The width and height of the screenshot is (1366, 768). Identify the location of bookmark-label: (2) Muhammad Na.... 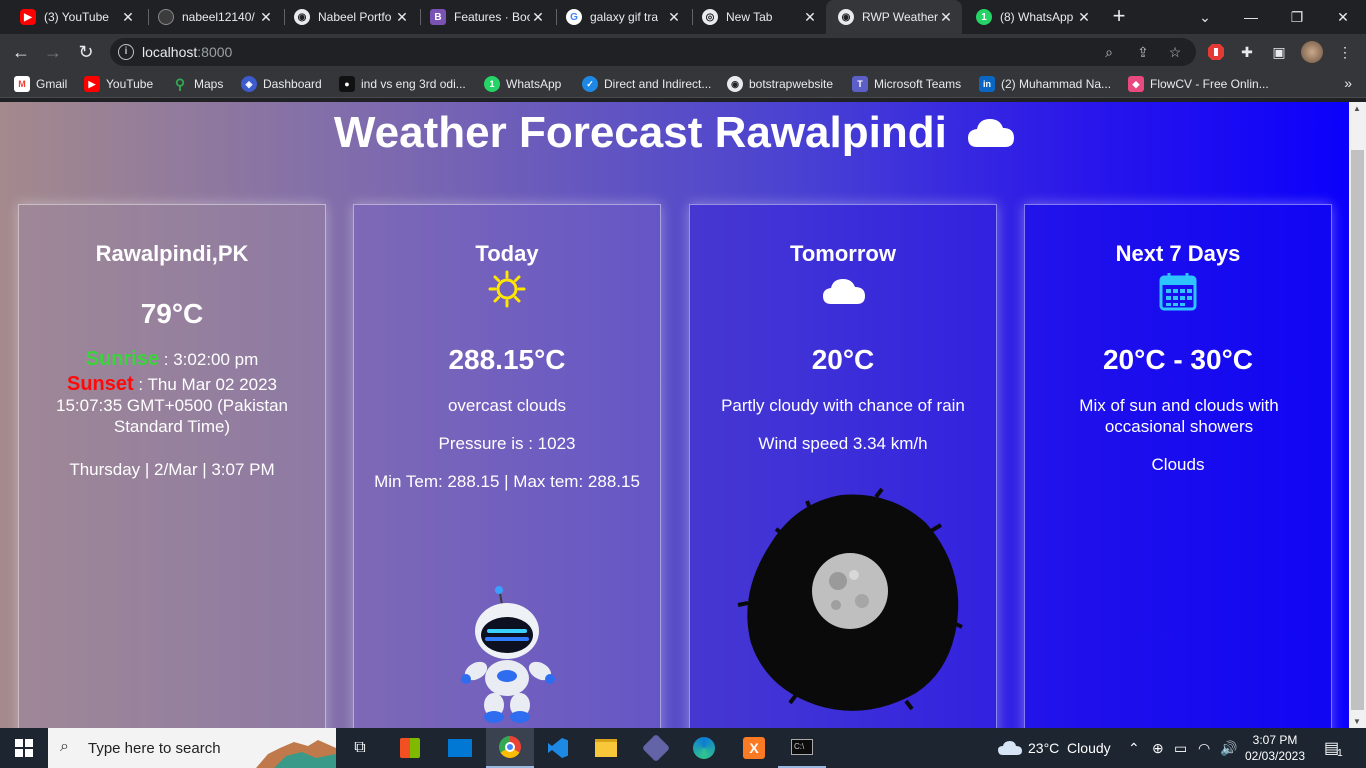
(1056, 84).